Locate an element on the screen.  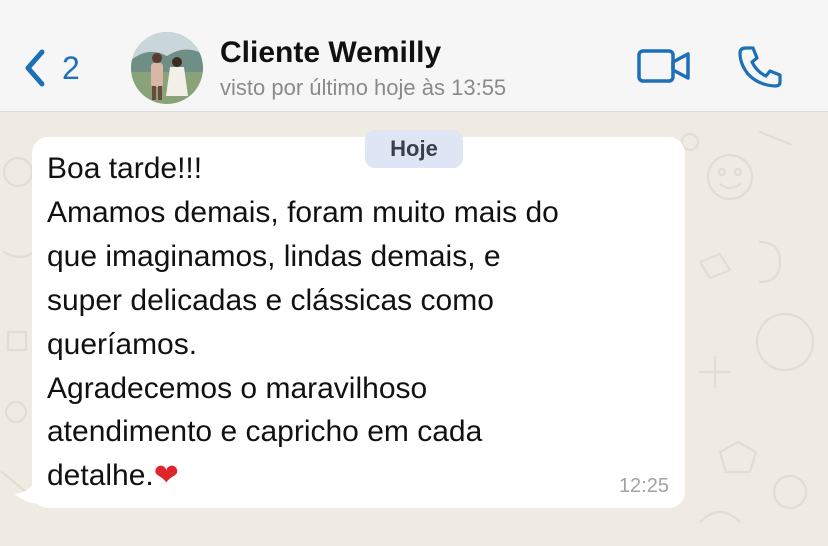
video-call-button is located at coordinates (664, 68).